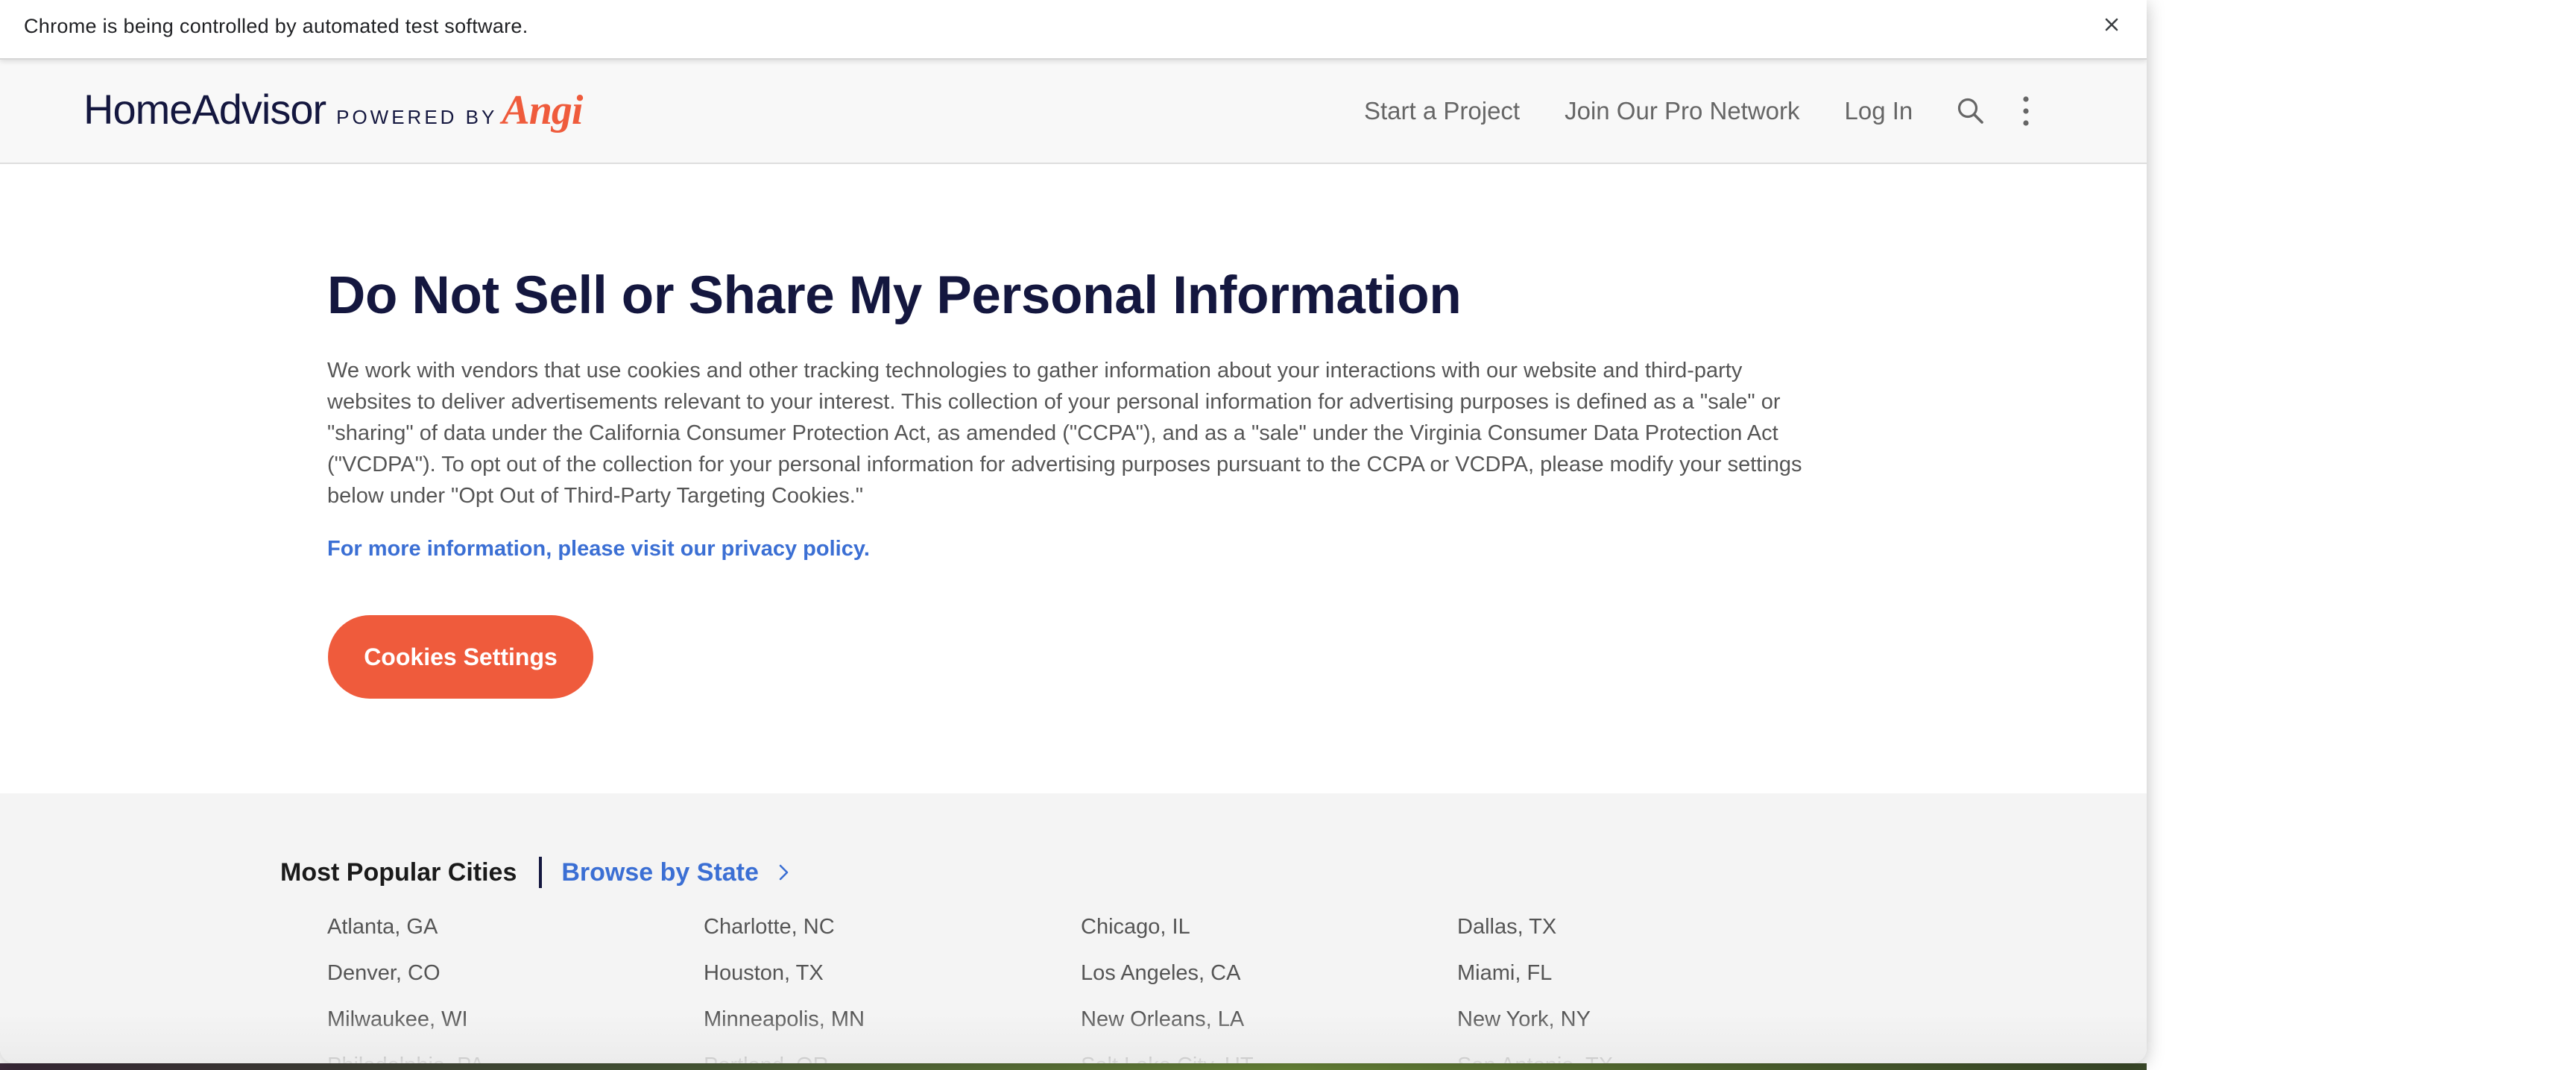 This screenshot has width=2576, height=1070. What do you see at coordinates (769, 927) in the screenshot?
I see `city-link: Charlotte, NC` at bounding box center [769, 927].